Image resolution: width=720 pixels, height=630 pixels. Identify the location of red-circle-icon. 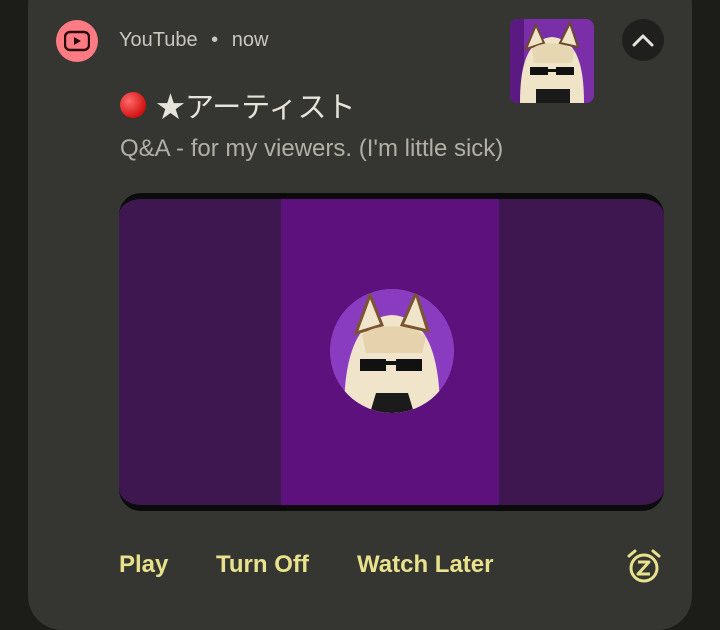
(133, 105).